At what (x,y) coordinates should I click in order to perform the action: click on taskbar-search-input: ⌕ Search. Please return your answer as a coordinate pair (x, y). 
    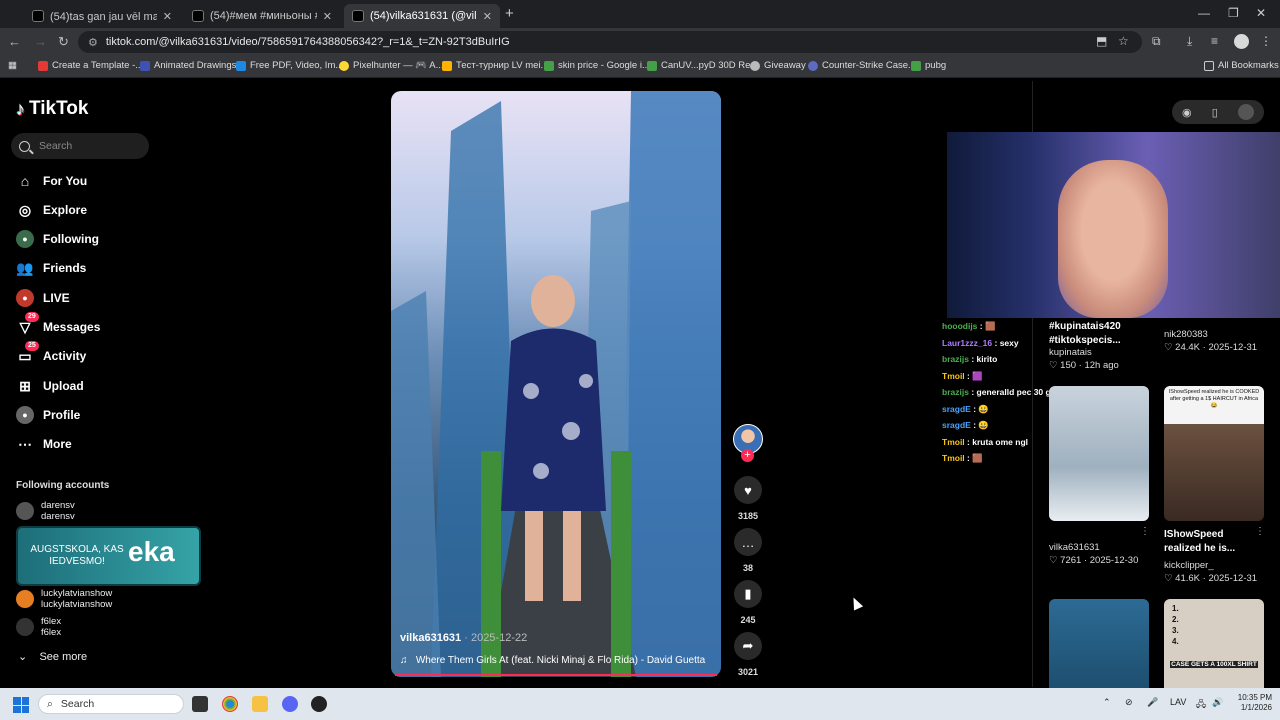
    Looking at the image, I should click on (111, 704).